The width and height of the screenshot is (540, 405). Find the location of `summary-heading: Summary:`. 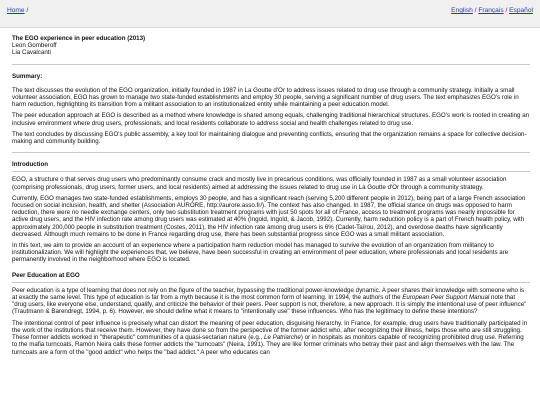

summary-heading: Summary: is located at coordinates (27, 76).